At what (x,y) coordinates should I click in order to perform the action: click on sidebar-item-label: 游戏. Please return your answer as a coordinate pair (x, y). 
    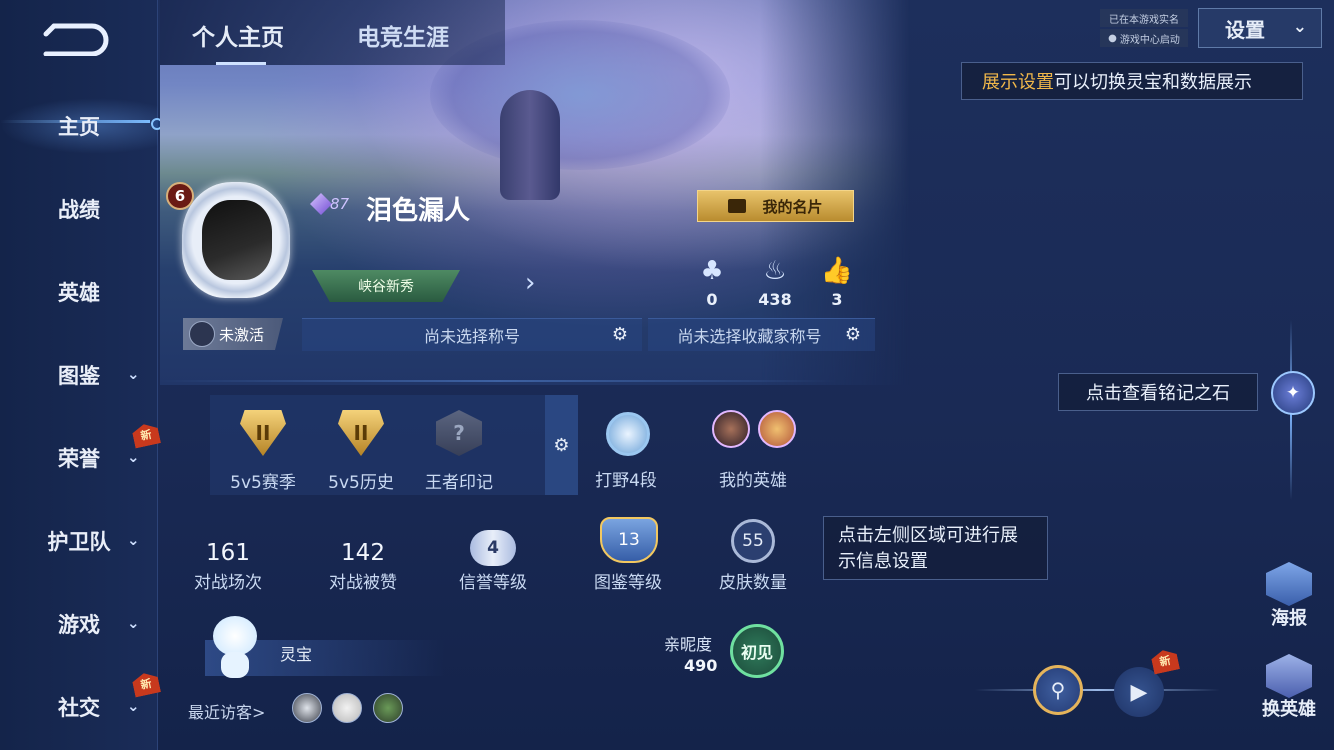
    Looking at the image, I should click on (79, 625).